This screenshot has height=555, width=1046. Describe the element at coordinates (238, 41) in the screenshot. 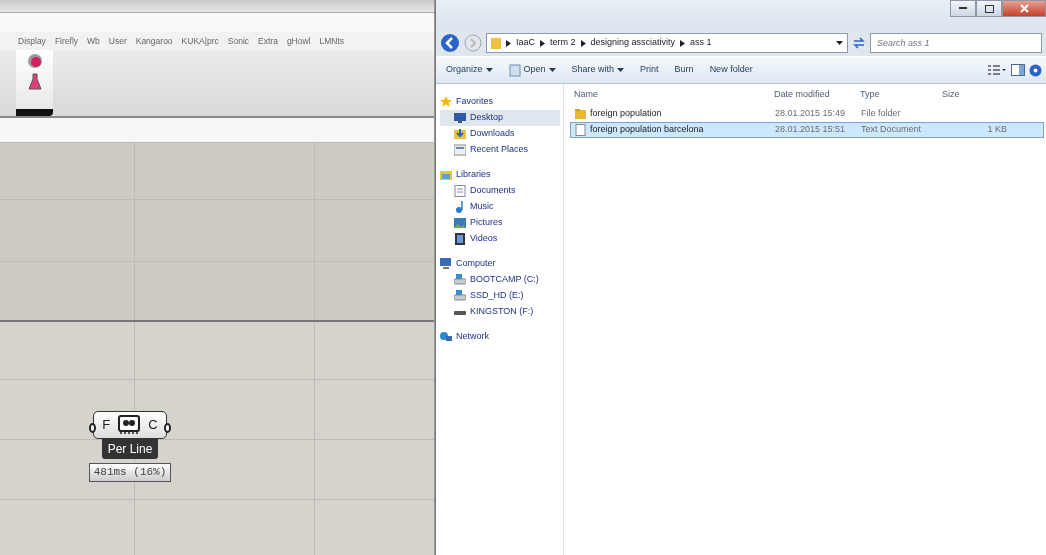

I see `ribbon-tab: Sonic` at that location.